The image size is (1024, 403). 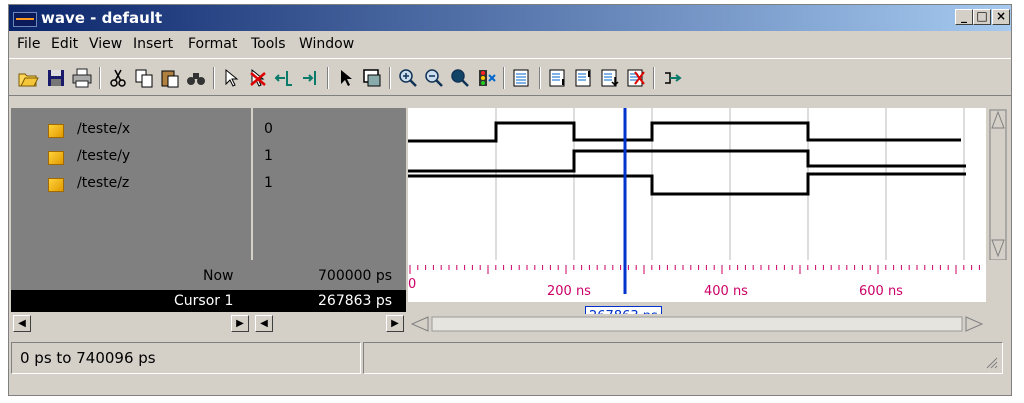 I want to click on add-icon, so click(x=610, y=78).